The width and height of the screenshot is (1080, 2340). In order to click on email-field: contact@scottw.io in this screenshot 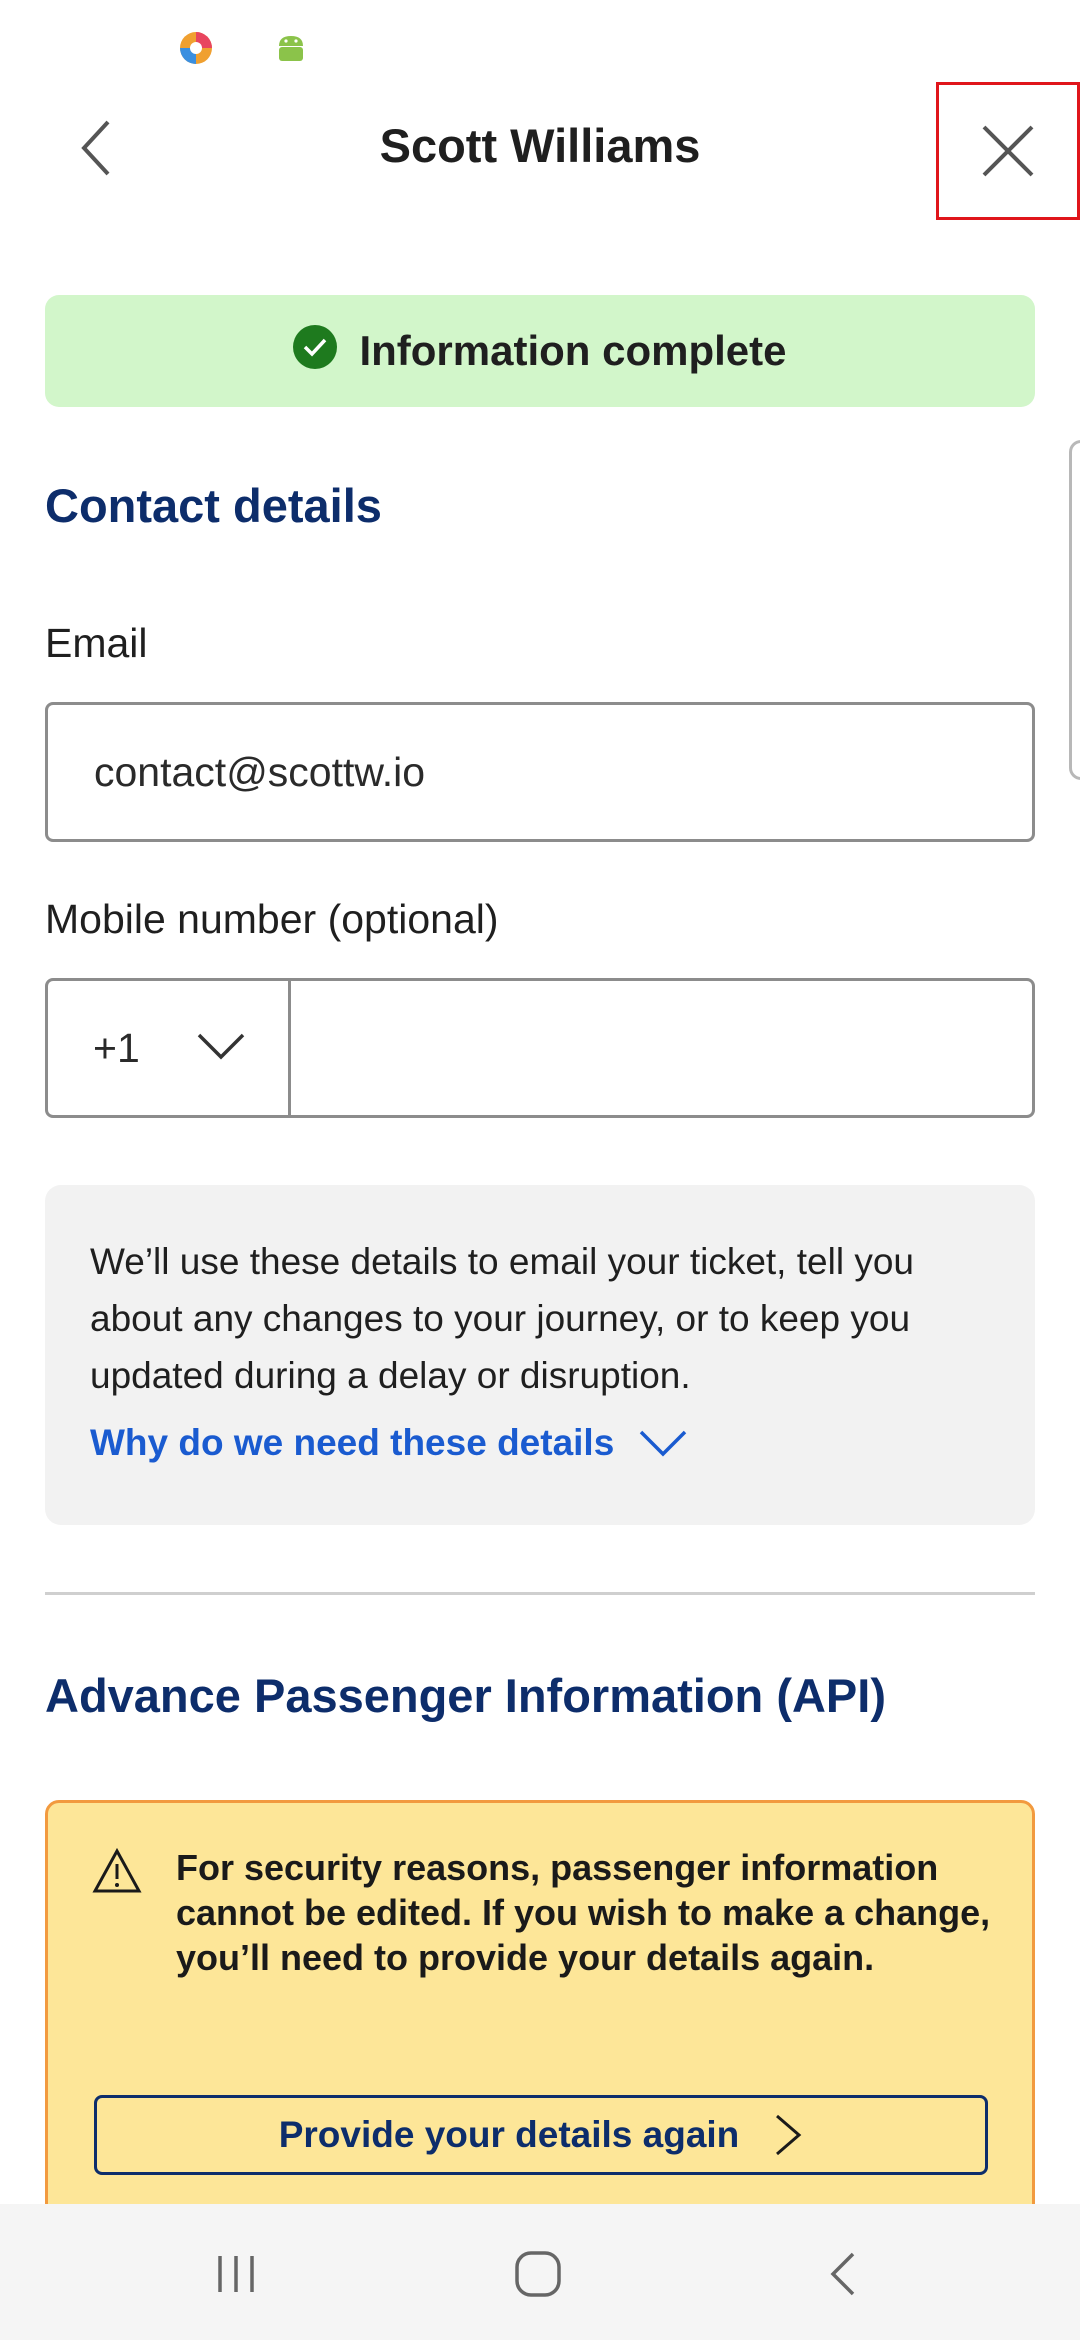, I will do `click(540, 772)`.